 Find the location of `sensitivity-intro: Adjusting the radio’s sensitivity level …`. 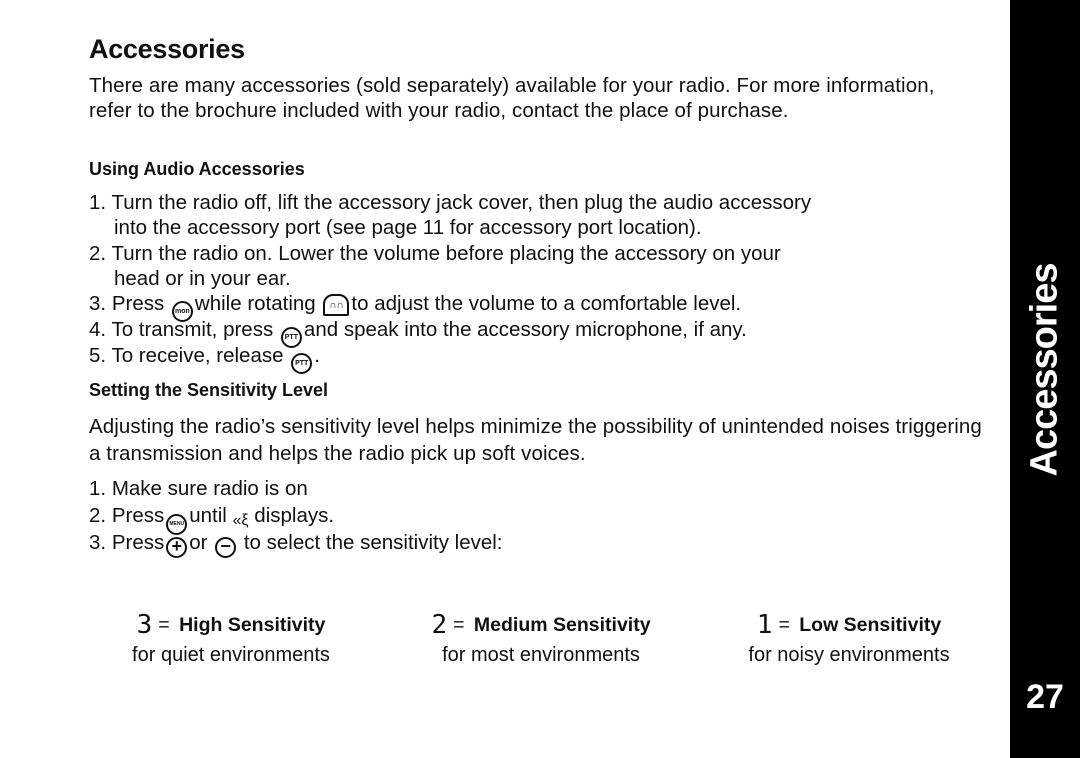

sensitivity-intro: Adjusting the radio’s sensitivity level … is located at coordinates (535, 440).